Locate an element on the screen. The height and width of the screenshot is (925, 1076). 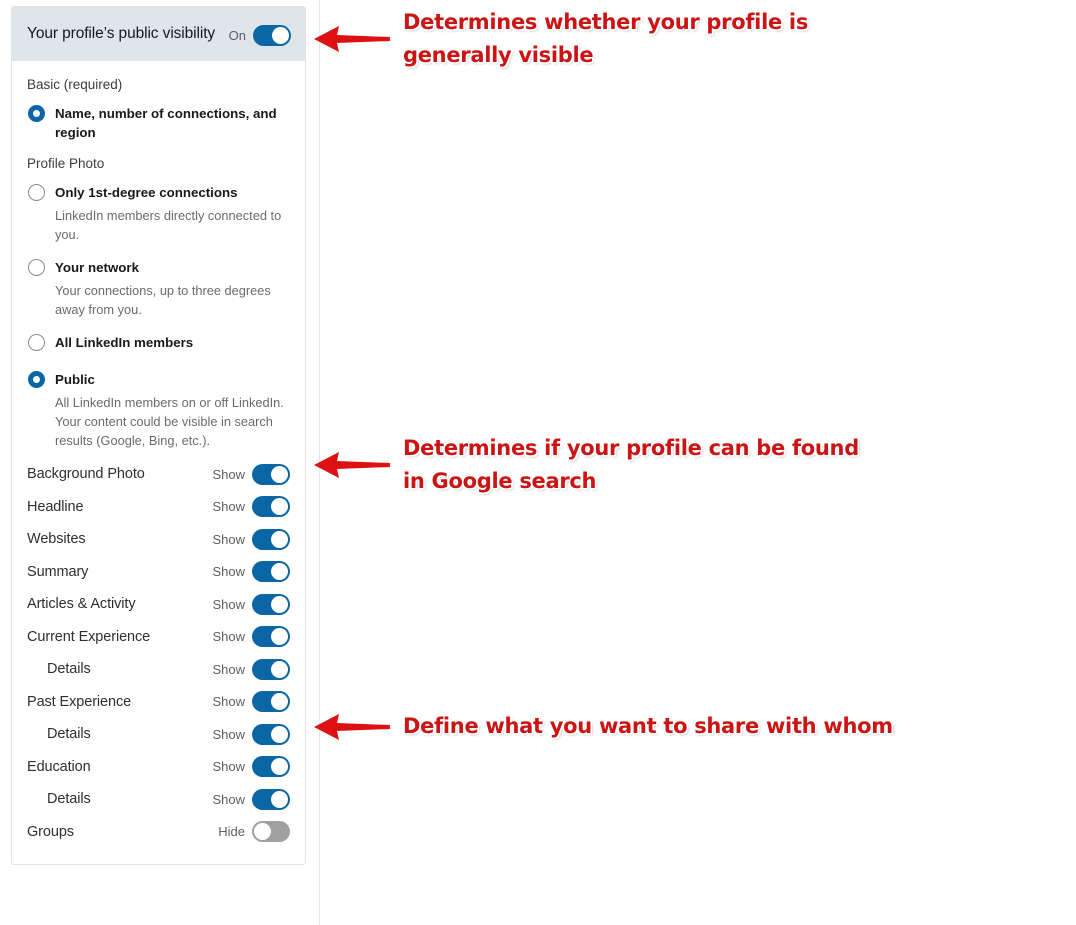
toggle-row: Current Experience Show is located at coordinates (158, 637).